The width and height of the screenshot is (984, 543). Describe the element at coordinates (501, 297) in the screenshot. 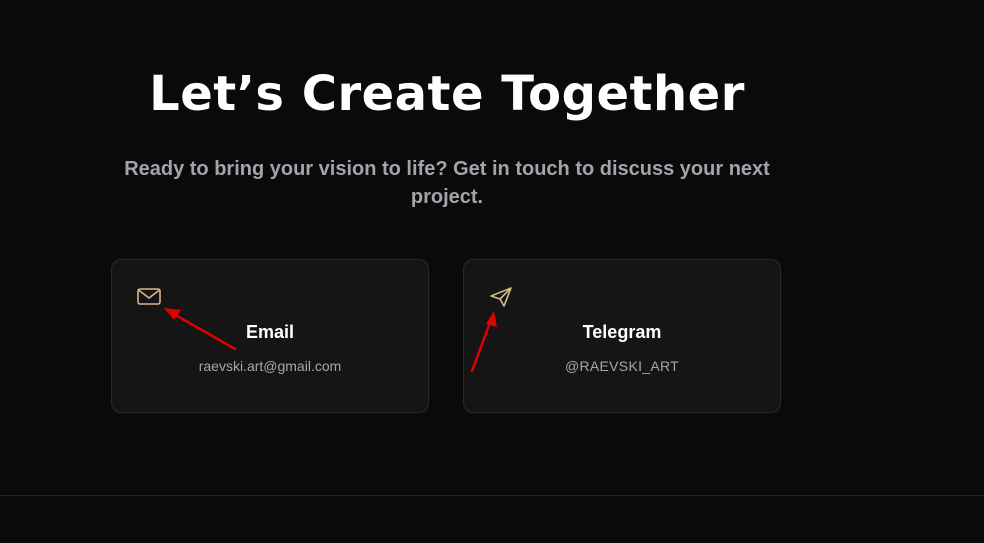

I see `send-icon` at that location.